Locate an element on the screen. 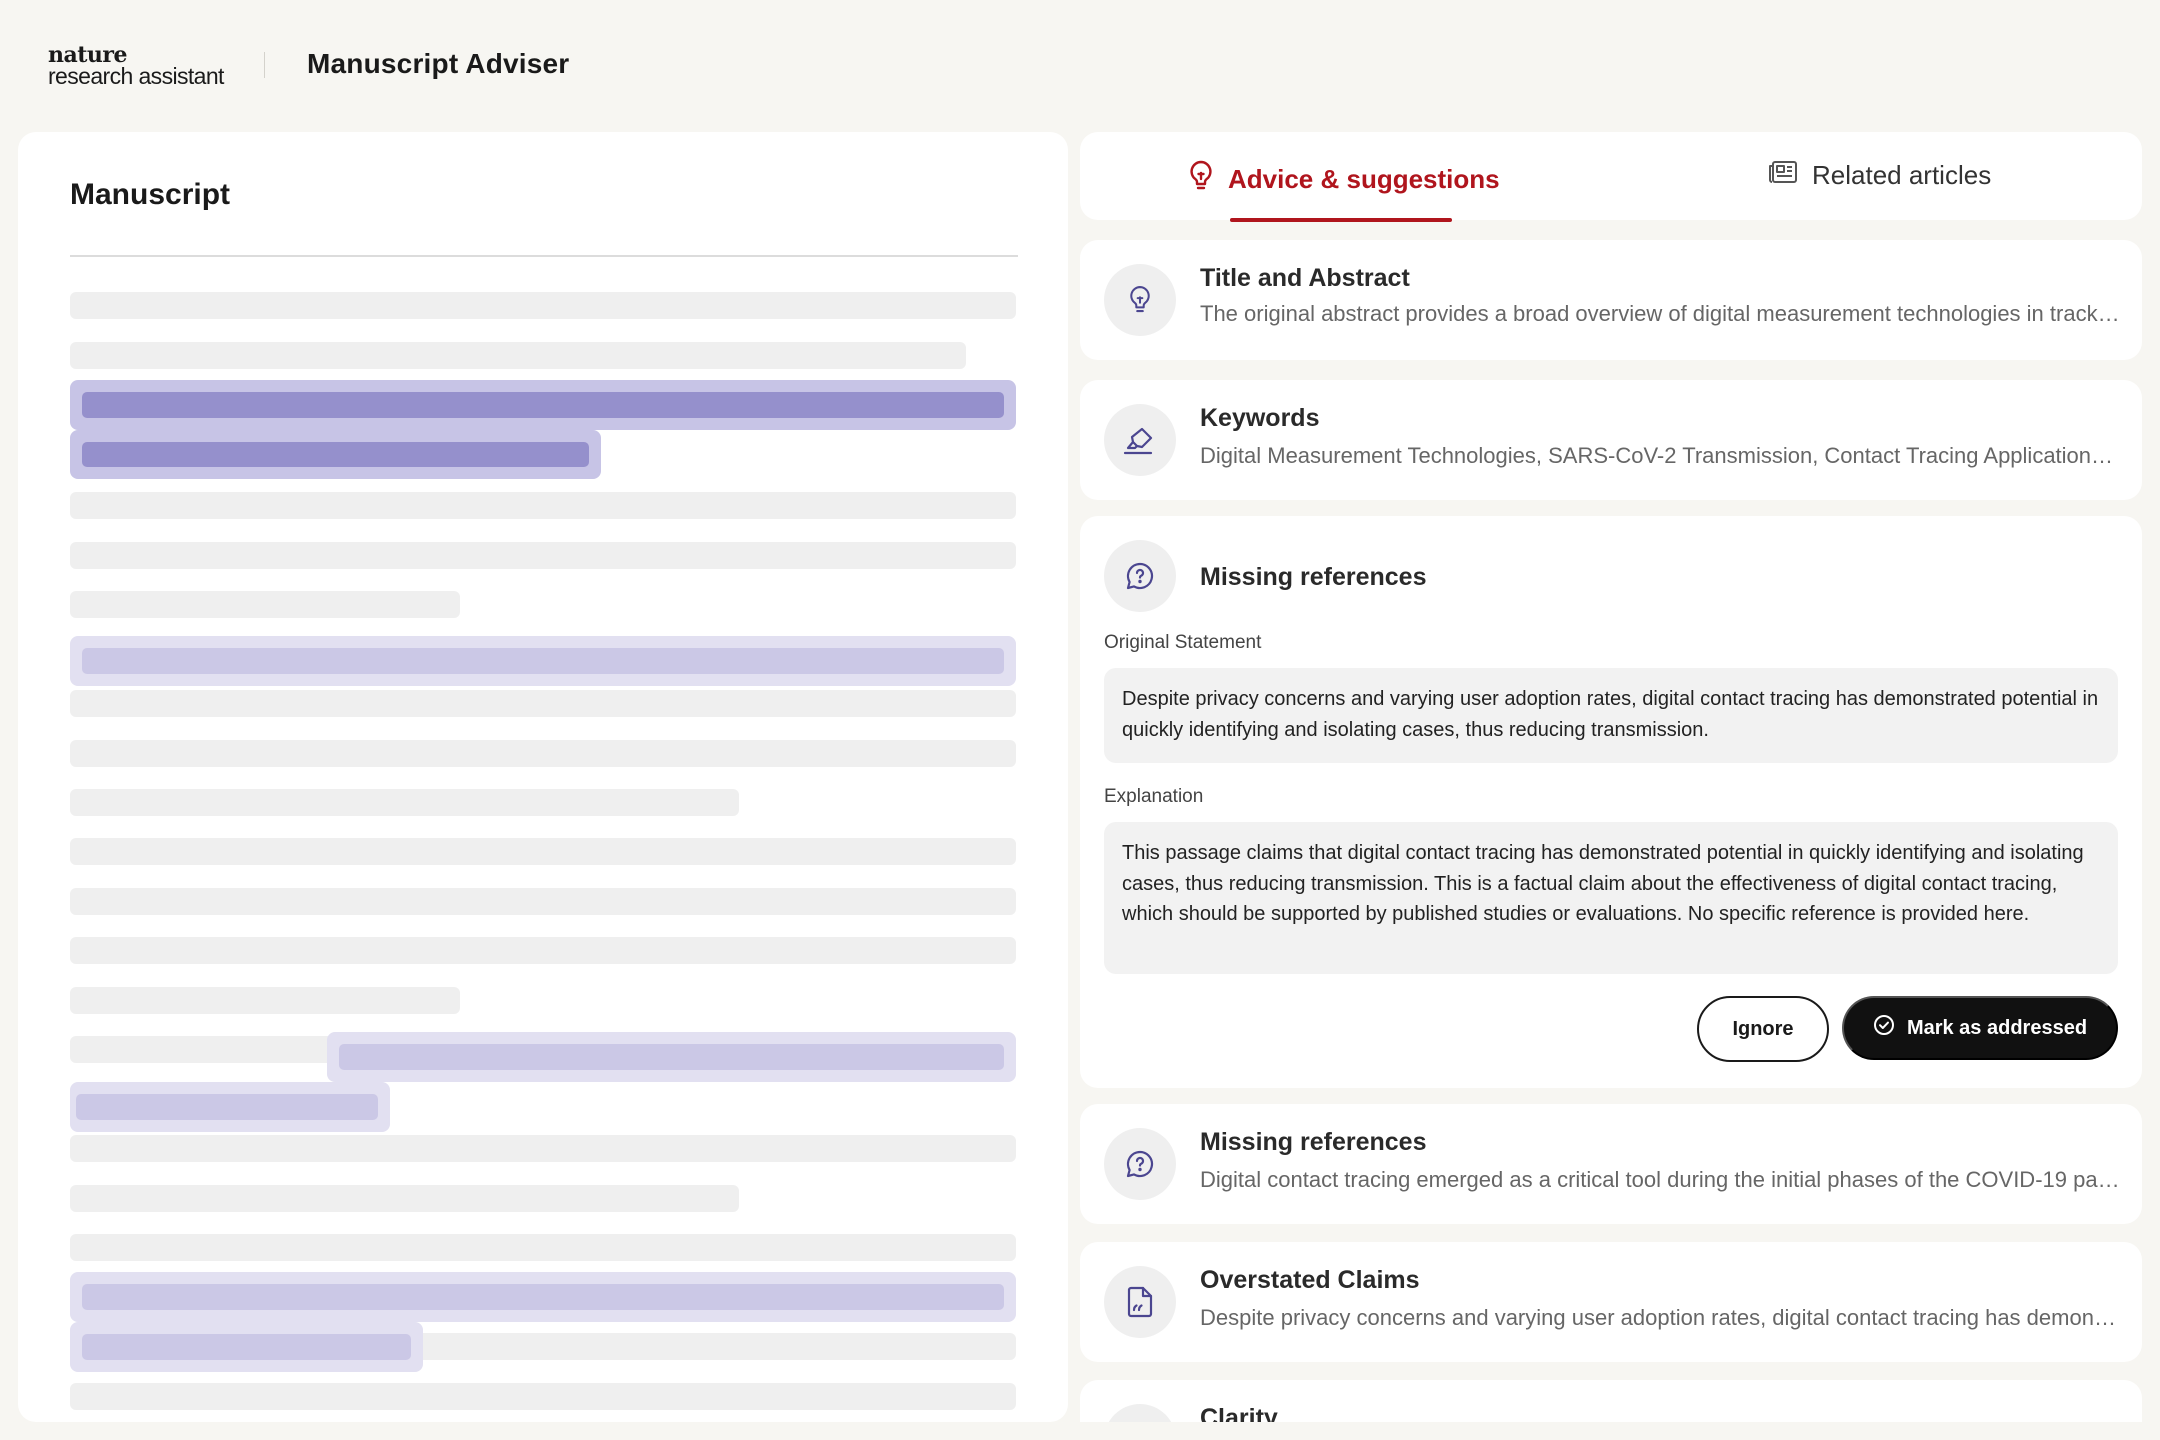 This screenshot has width=2160, height=1440. explanation-label: Explanation is located at coordinates (1154, 796).